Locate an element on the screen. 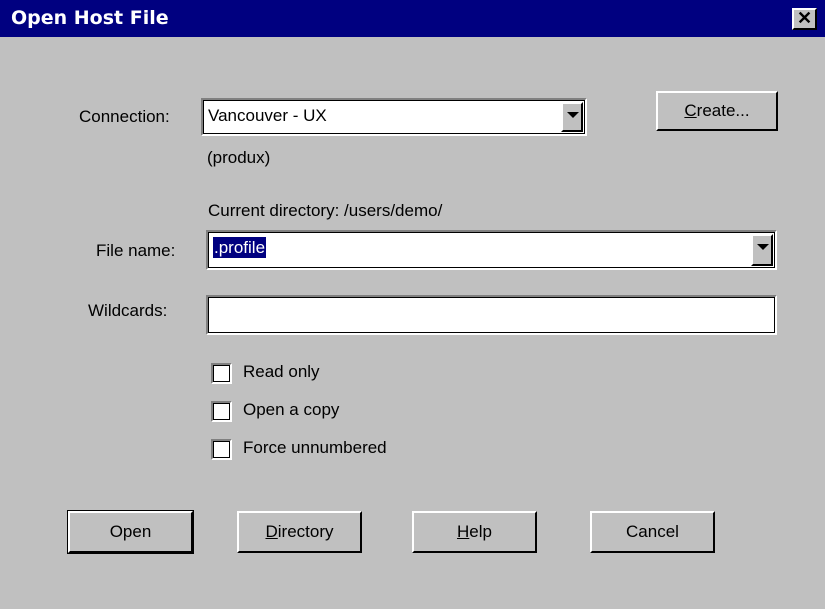 The width and height of the screenshot is (825, 609). help-button: Help is located at coordinates (474, 532).